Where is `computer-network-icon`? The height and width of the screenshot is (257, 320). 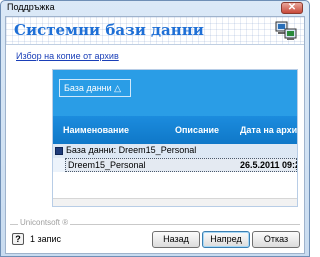 computer-network-icon is located at coordinates (286, 30).